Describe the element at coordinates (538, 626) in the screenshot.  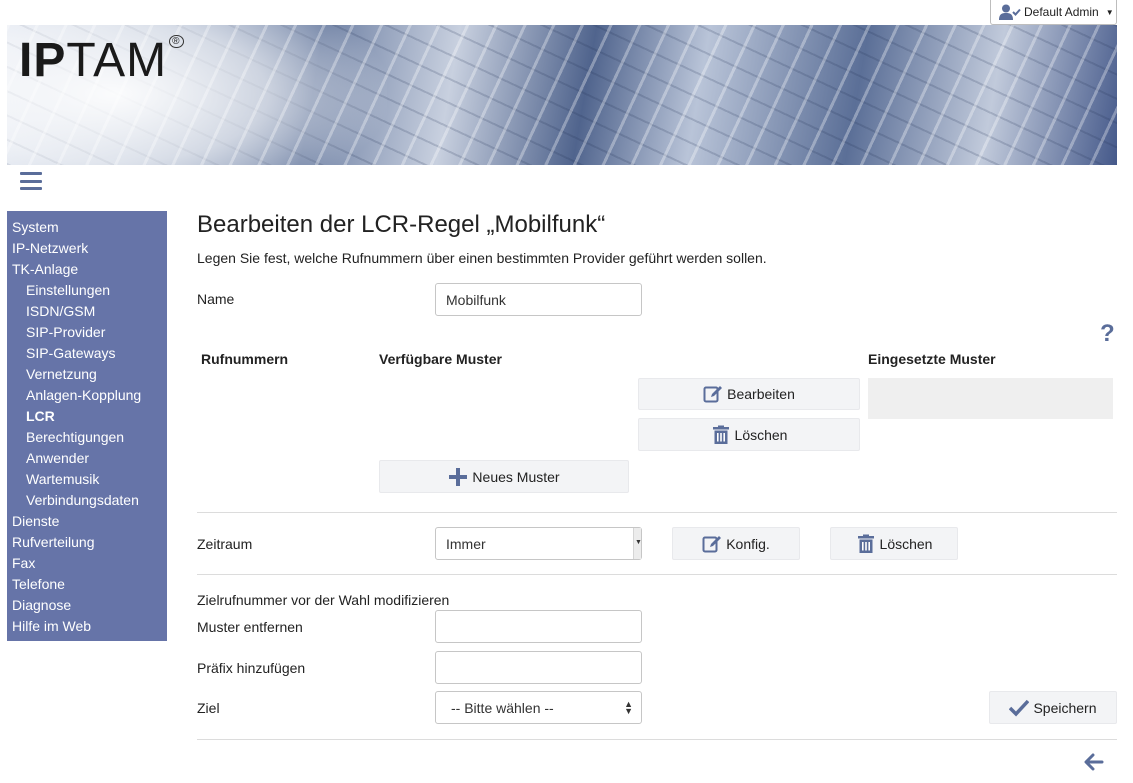
I see `remove-pattern-input` at that location.